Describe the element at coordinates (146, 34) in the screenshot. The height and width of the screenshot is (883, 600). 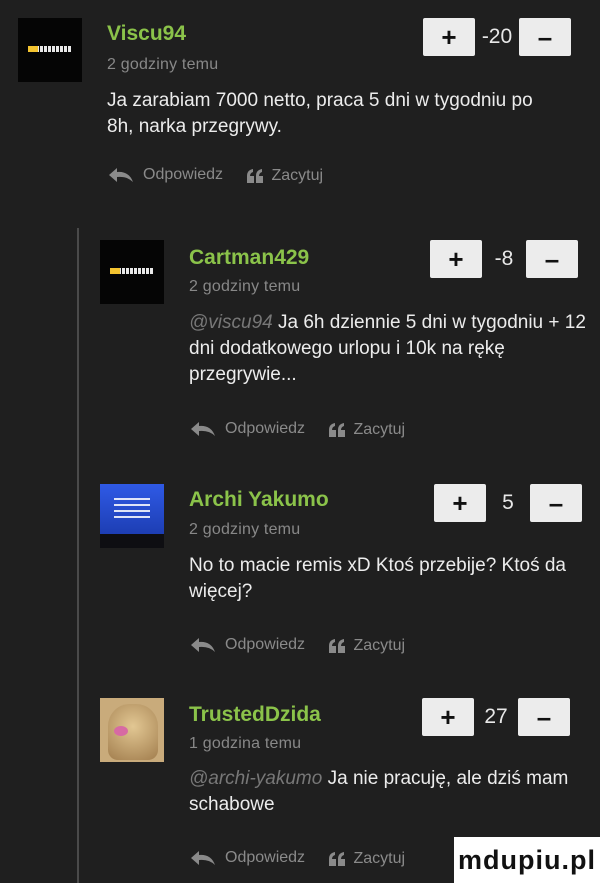
I see `username: Viscu94` at that location.